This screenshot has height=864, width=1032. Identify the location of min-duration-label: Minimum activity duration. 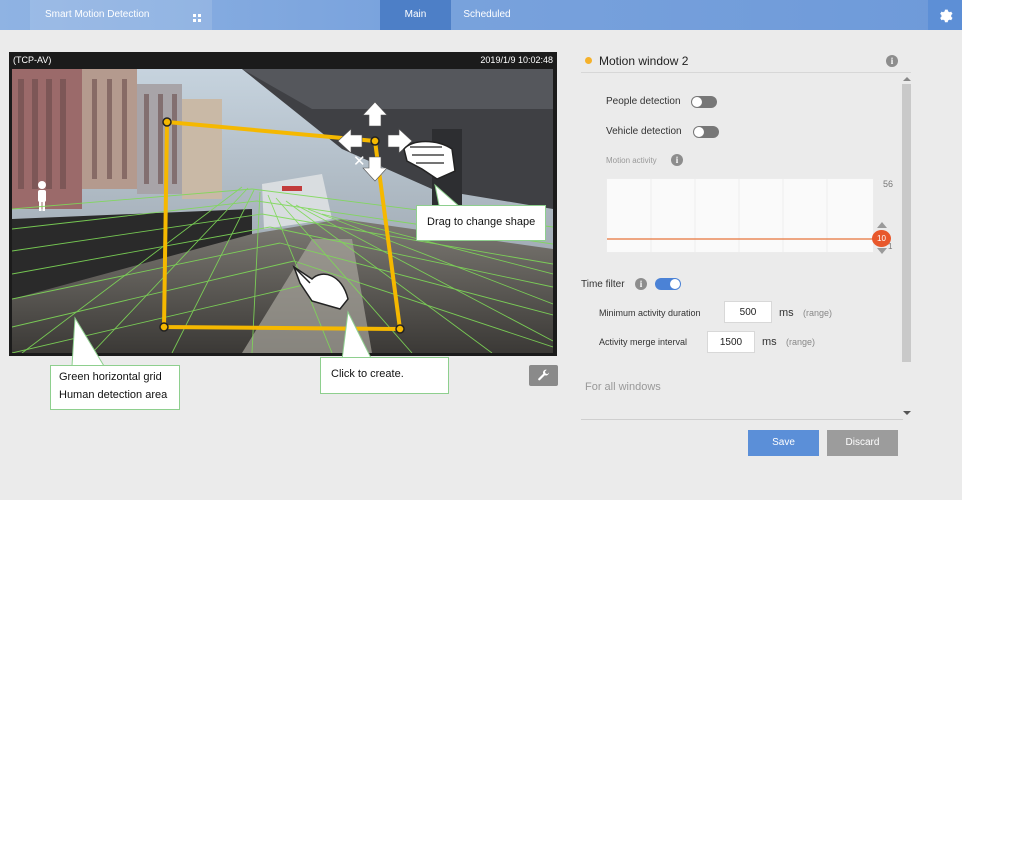
(650, 313).